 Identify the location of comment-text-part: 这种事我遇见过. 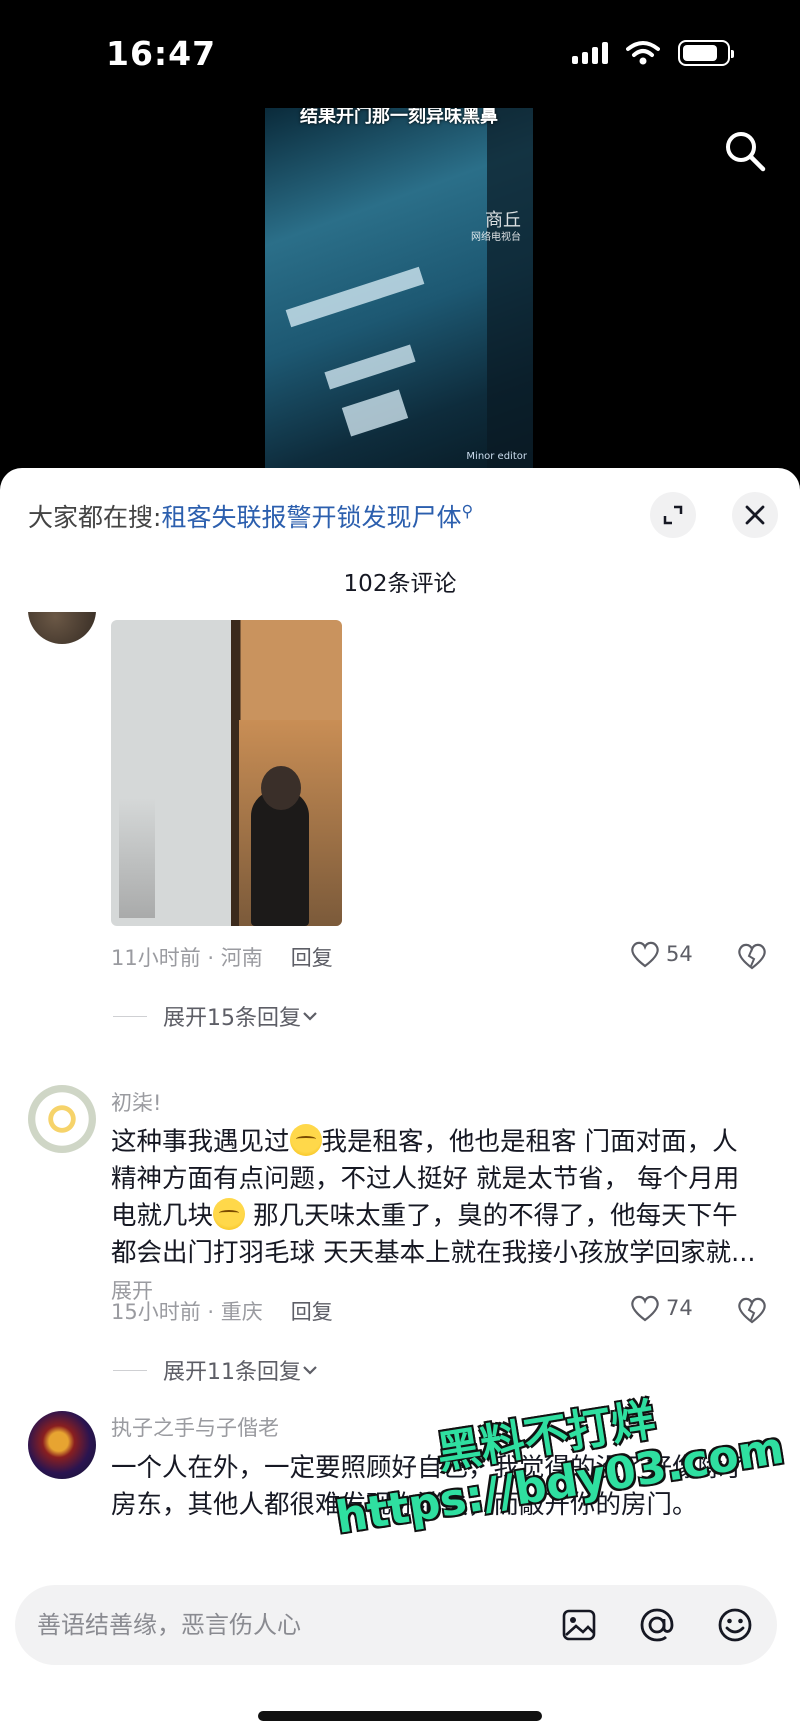
(200, 1142).